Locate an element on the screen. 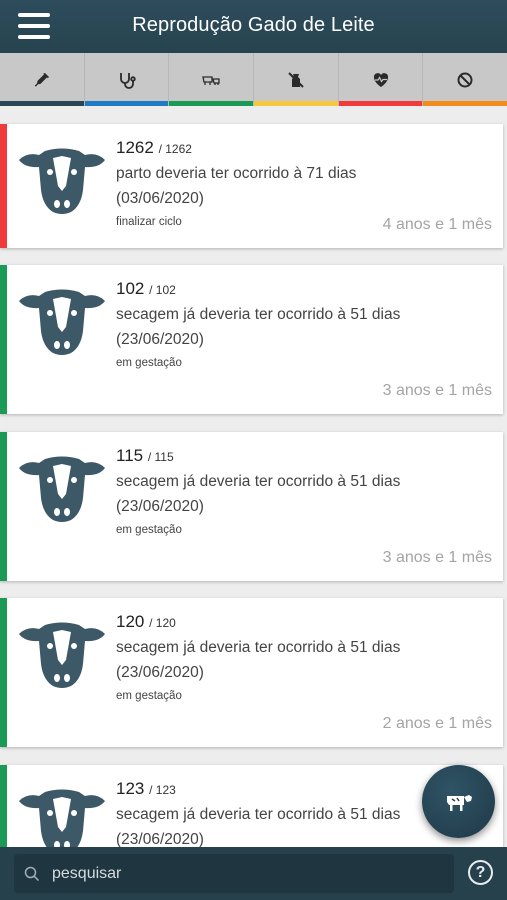 The width and height of the screenshot is (507, 900). syringe-icon is located at coordinates (41, 79).